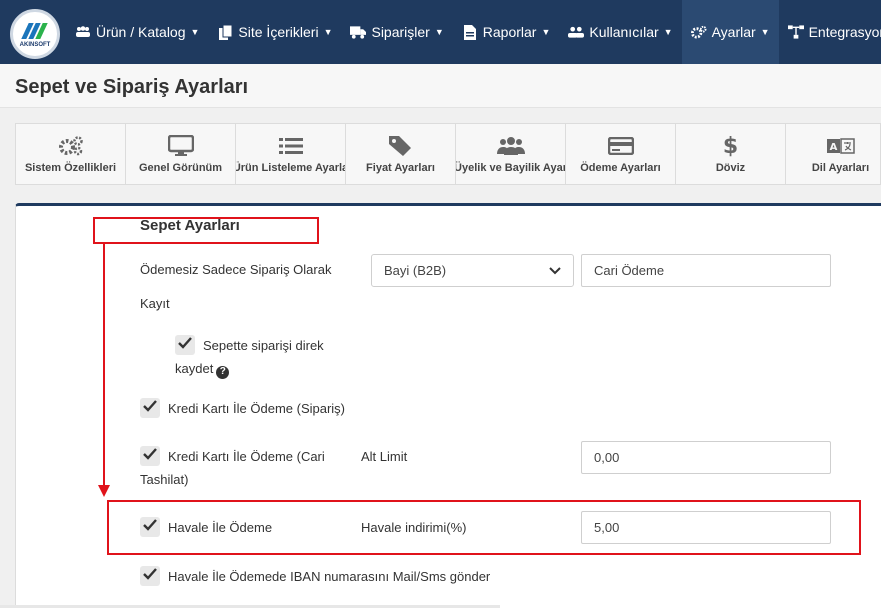 The width and height of the screenshot is (881, 608). I want to click on chevron-down-icon, so click(555, 270).